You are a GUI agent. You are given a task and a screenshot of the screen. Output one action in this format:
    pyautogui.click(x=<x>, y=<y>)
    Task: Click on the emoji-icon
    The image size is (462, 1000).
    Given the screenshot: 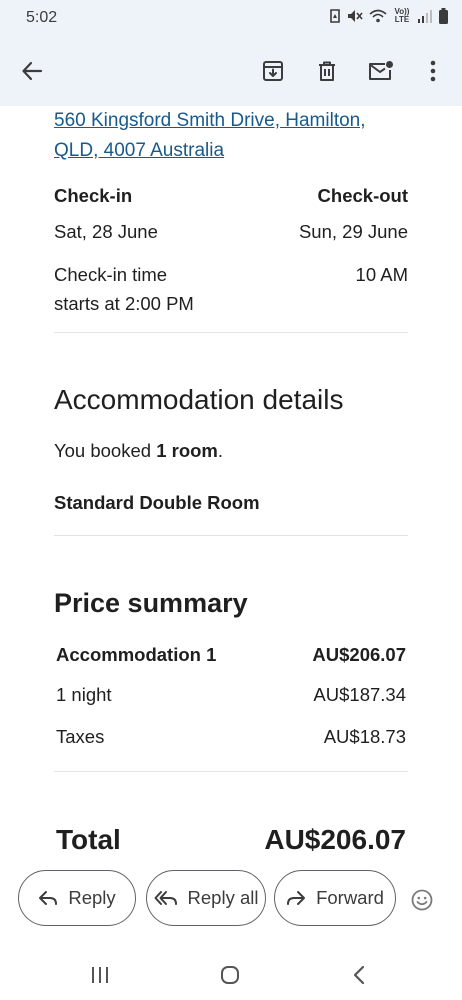 What is the action you would take?
    pyautogui.click(x=422, y=900)
    